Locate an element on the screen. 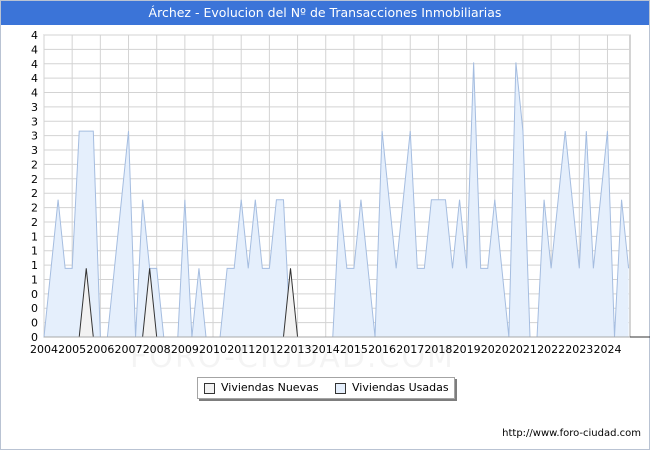 The width and height of the screenshot is (650, 450). footer-url: http://www.foro-ciudad.com is located at coordinates (571, 433).